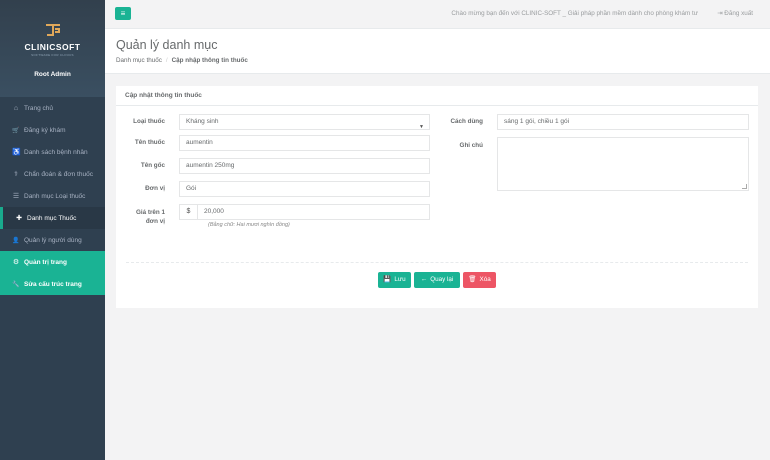  I want to click on chevron-down-icon: ▼, so click(421, 127).